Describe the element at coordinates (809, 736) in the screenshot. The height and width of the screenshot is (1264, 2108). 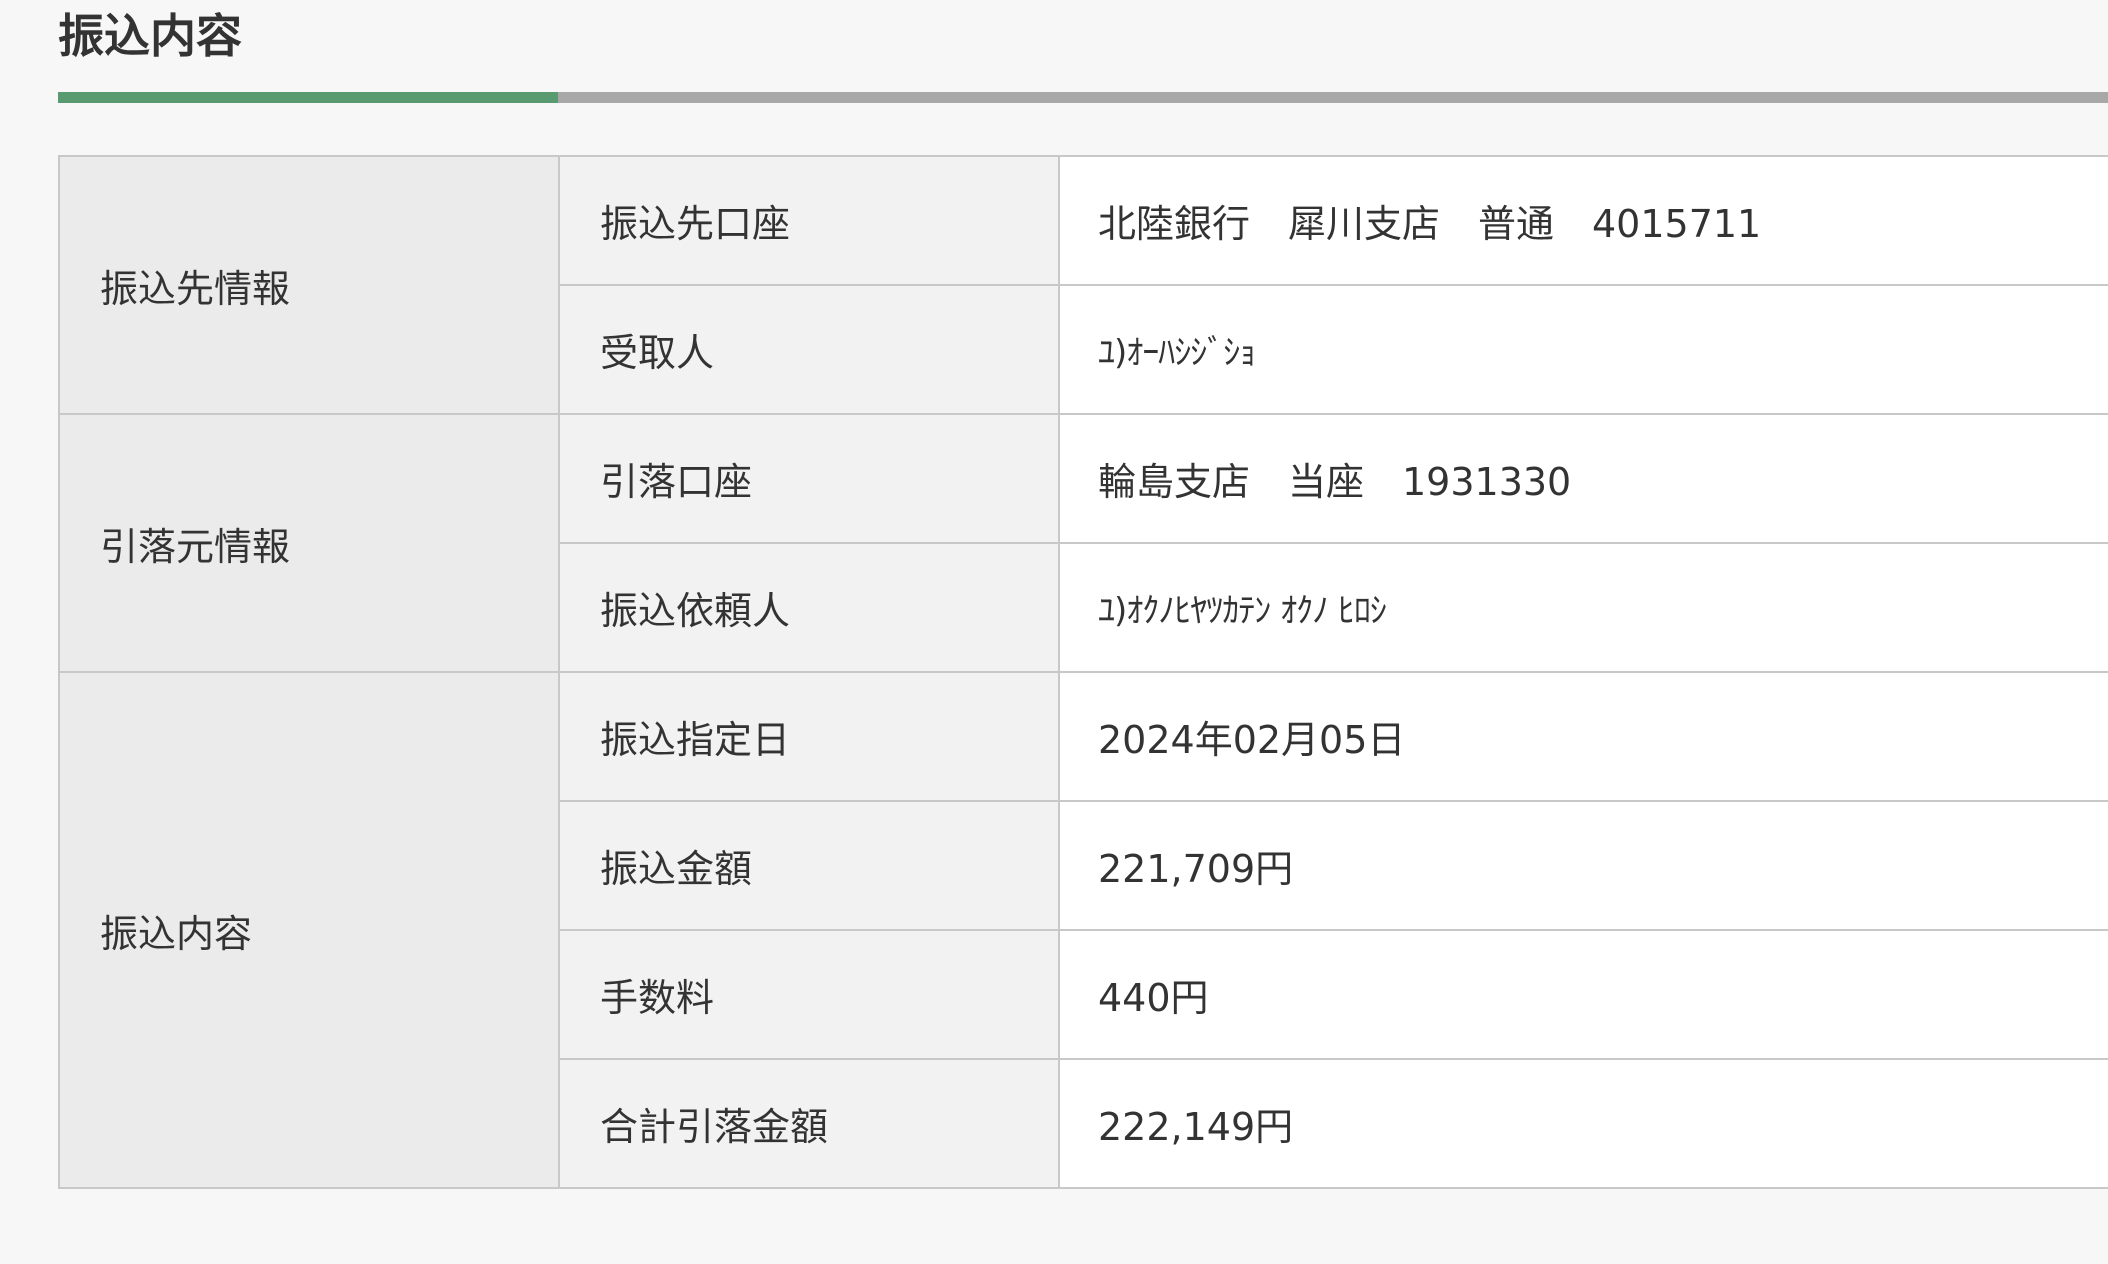
I see `row-label-transfer-date: 振込指定日` at that location.